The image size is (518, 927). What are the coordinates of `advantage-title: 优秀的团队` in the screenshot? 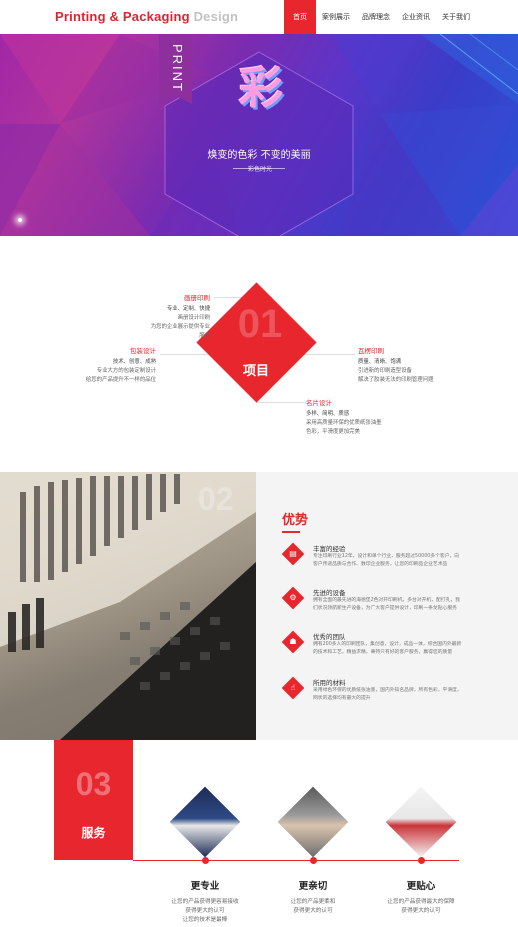 It's located at (329, 637).